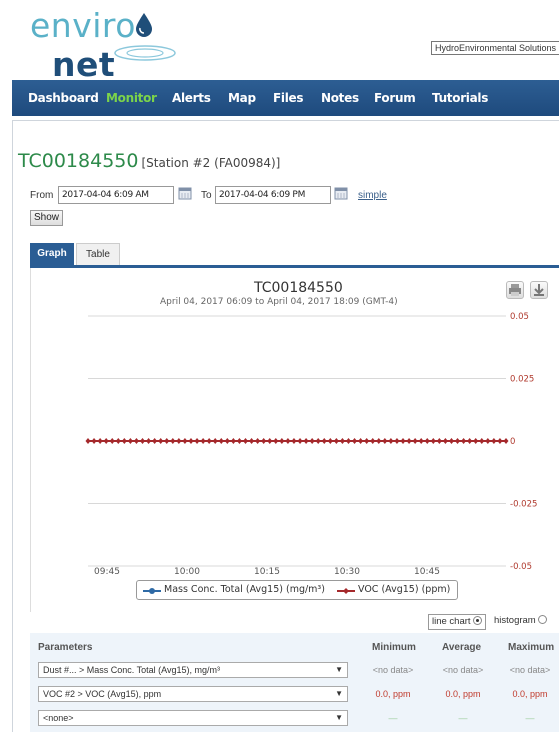 The image size is (559, 732). Describe the element at coordinates (340, 98) in the screenshot. I see `nav-notes: Notes` at that location.